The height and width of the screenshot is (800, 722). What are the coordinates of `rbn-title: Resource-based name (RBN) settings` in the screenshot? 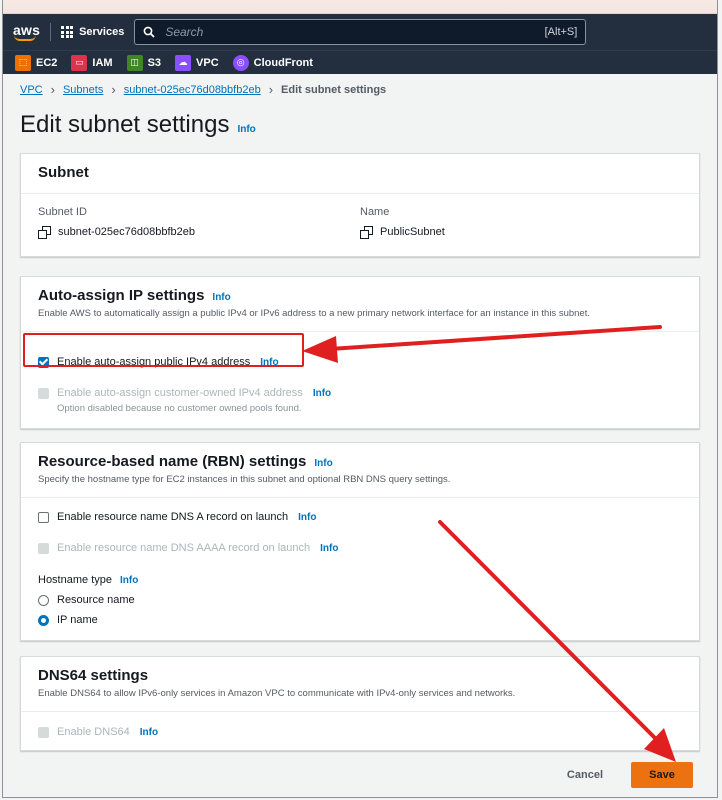 It's located at (172, 461).